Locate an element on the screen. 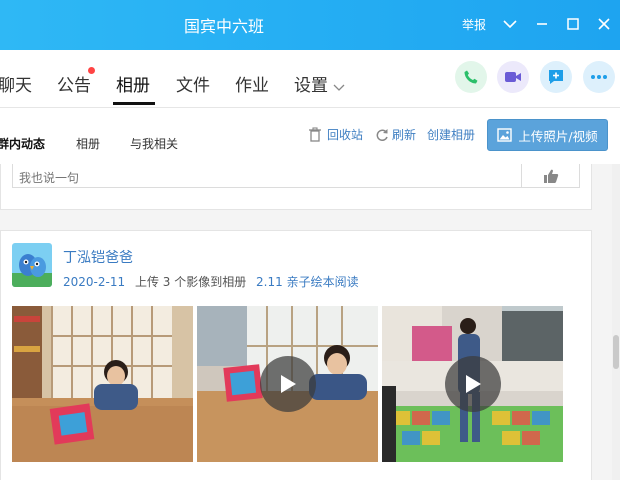 This screenshot has width=620, height=480. recycle-bin-button: 回收站 is located at coordinates (335, 134).